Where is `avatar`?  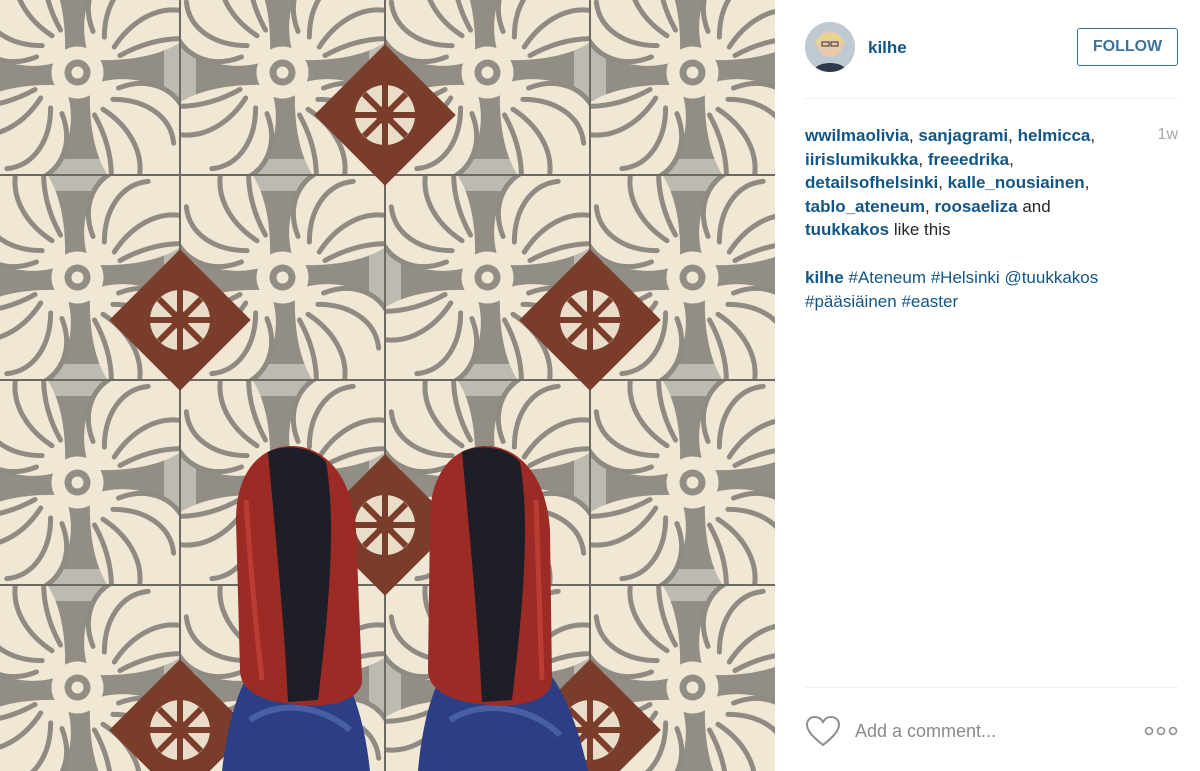 avatar is located at coordinates (830, 47).